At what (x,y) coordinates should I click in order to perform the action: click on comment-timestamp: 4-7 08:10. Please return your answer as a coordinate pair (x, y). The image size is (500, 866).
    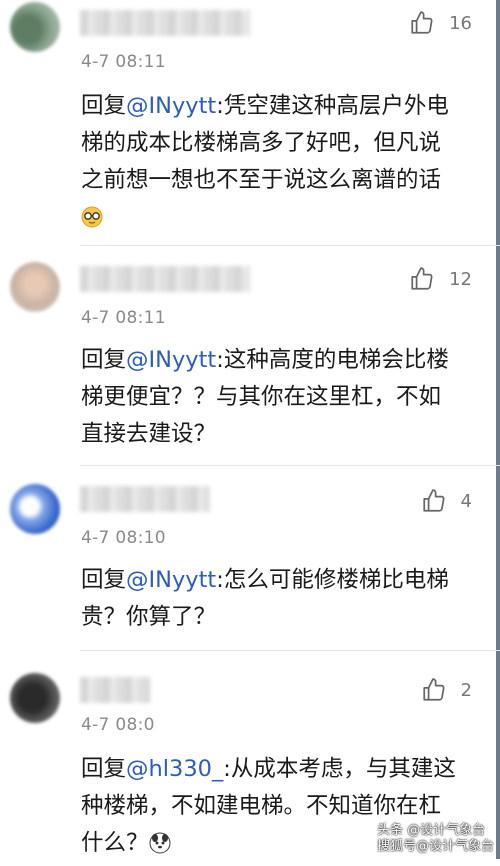
    Looking at the image, I should click on (123, 538).